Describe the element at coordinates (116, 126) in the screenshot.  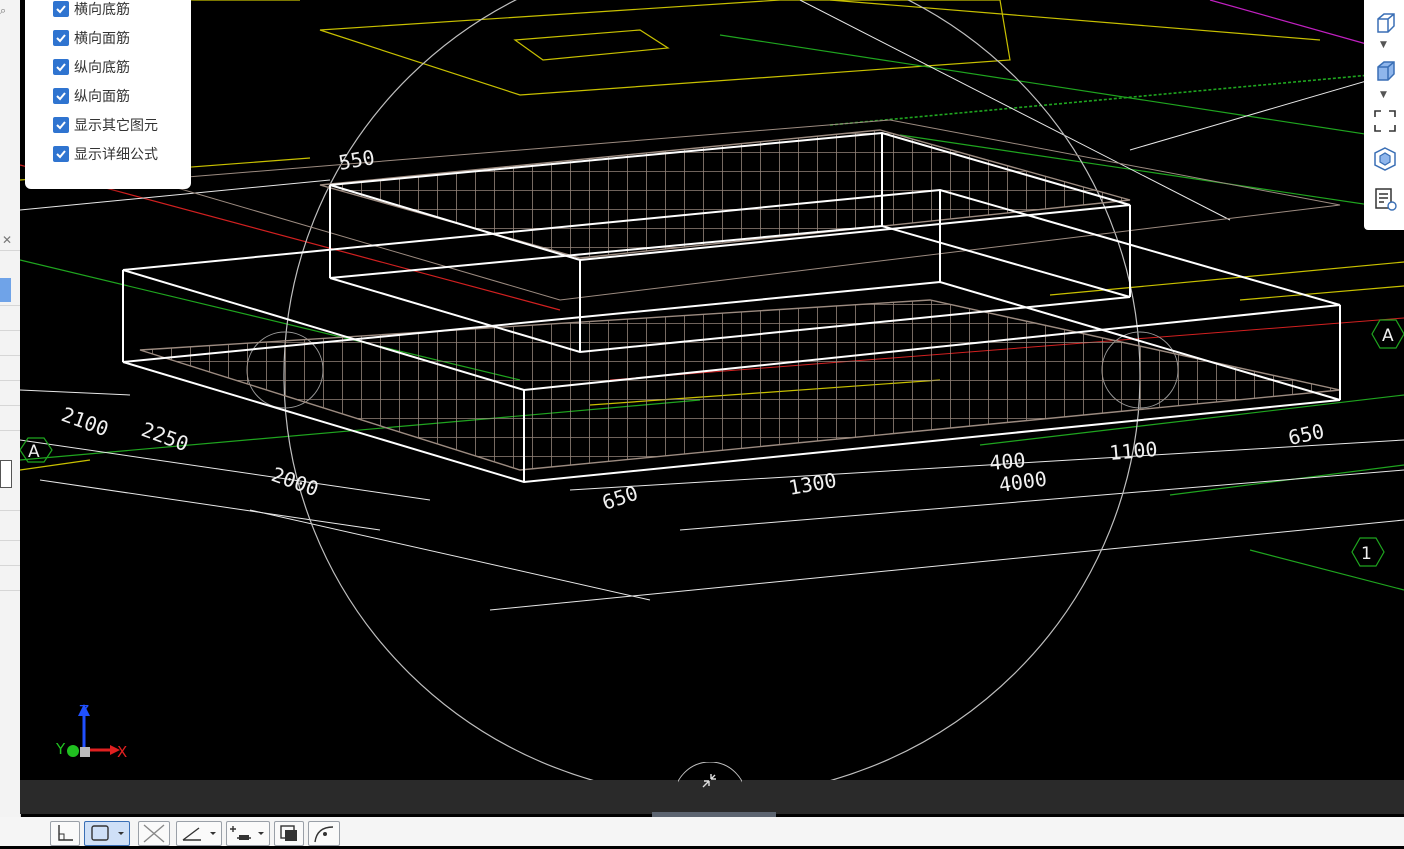
I see `option-label: 显示其它图元` at that location.